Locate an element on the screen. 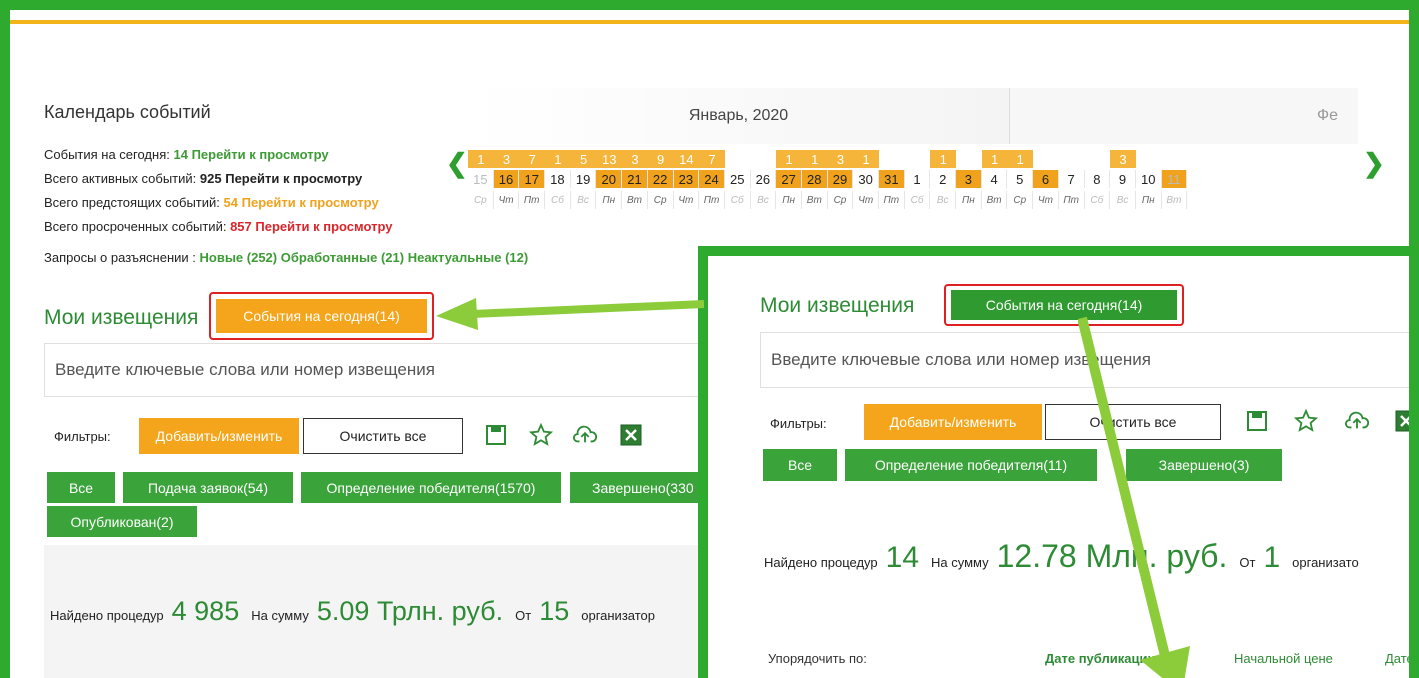 The height and width of the screenshot is (678, 1419). calendar-day-19: 3 is located at coordinates (969, 179).